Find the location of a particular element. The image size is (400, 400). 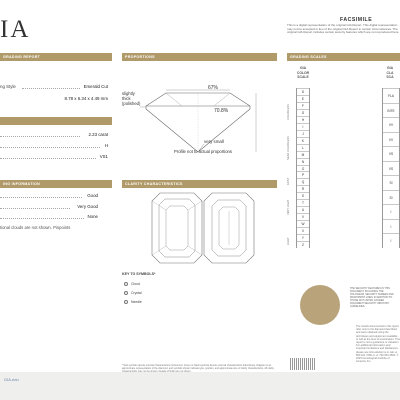

scale-group-label: VERY LIGHT is located at coordinates (288, 207).